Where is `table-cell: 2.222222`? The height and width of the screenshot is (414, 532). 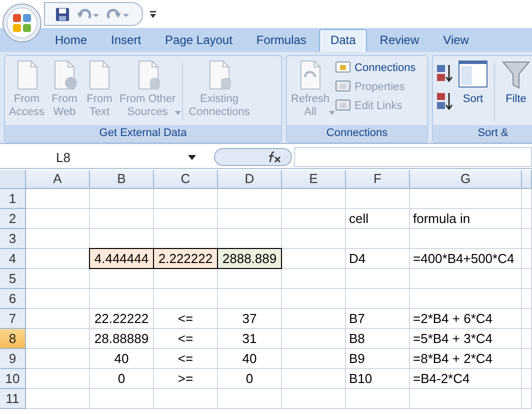 table-cell: 2.222222 is located at coordinates (185, 258).